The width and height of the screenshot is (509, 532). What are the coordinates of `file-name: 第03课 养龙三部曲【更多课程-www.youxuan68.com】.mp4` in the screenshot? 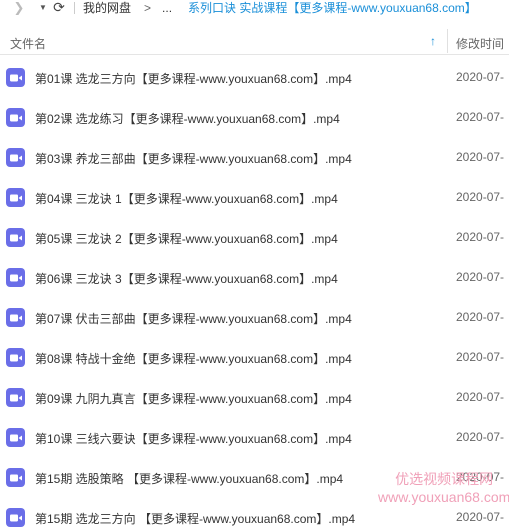 It's located at (193, 159).